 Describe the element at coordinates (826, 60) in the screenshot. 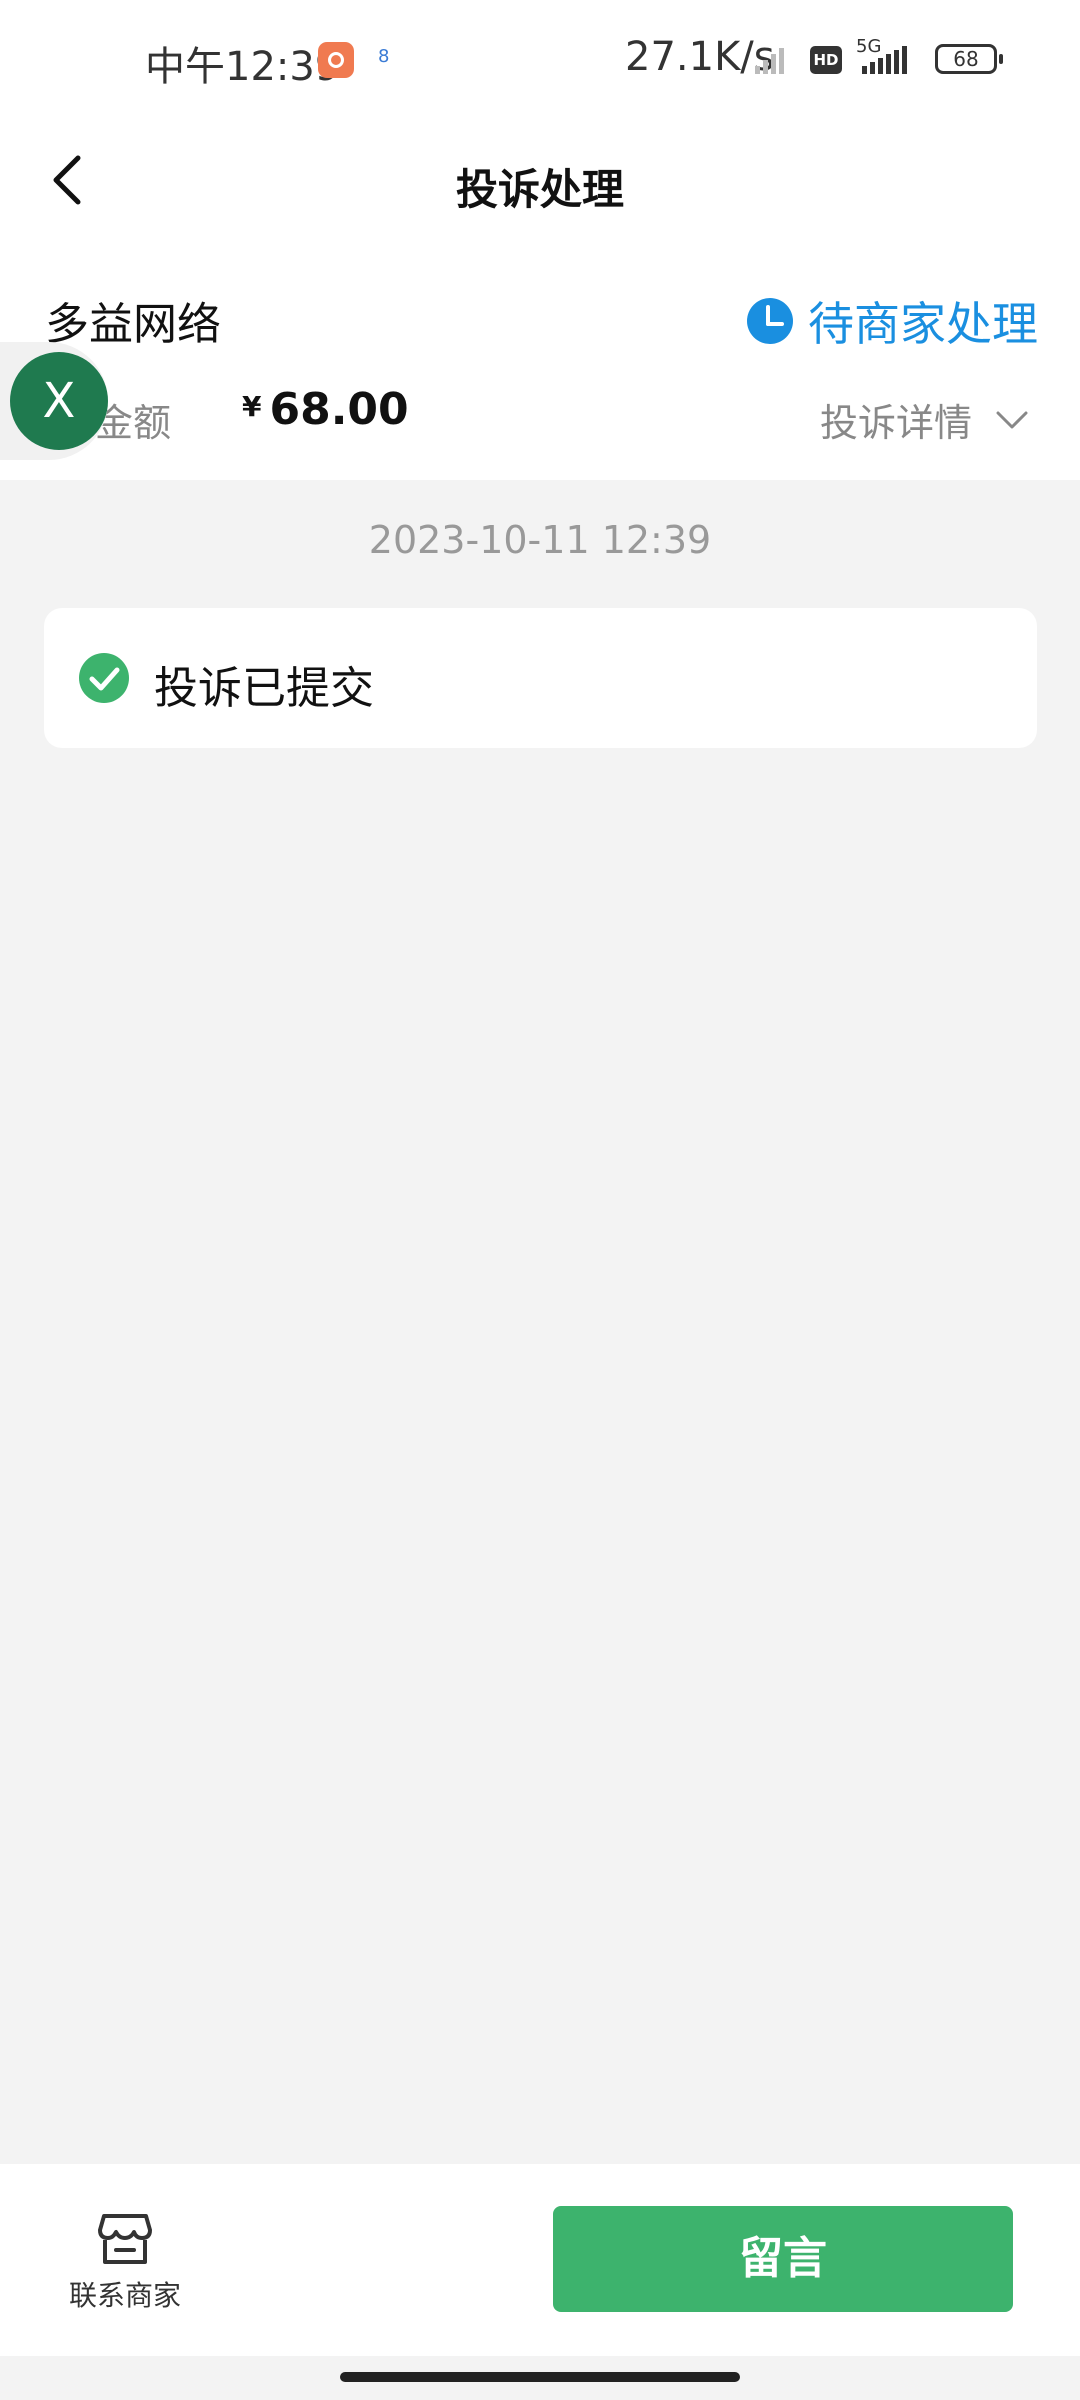

I see `hd-badge: HD` at that location.